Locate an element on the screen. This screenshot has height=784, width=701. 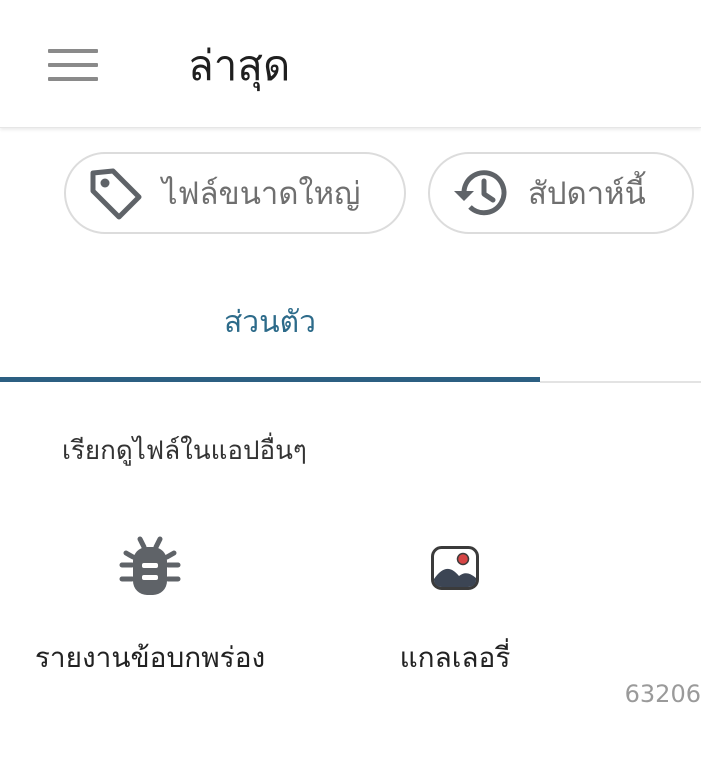
menu-button is located at coordinates (73, 65).